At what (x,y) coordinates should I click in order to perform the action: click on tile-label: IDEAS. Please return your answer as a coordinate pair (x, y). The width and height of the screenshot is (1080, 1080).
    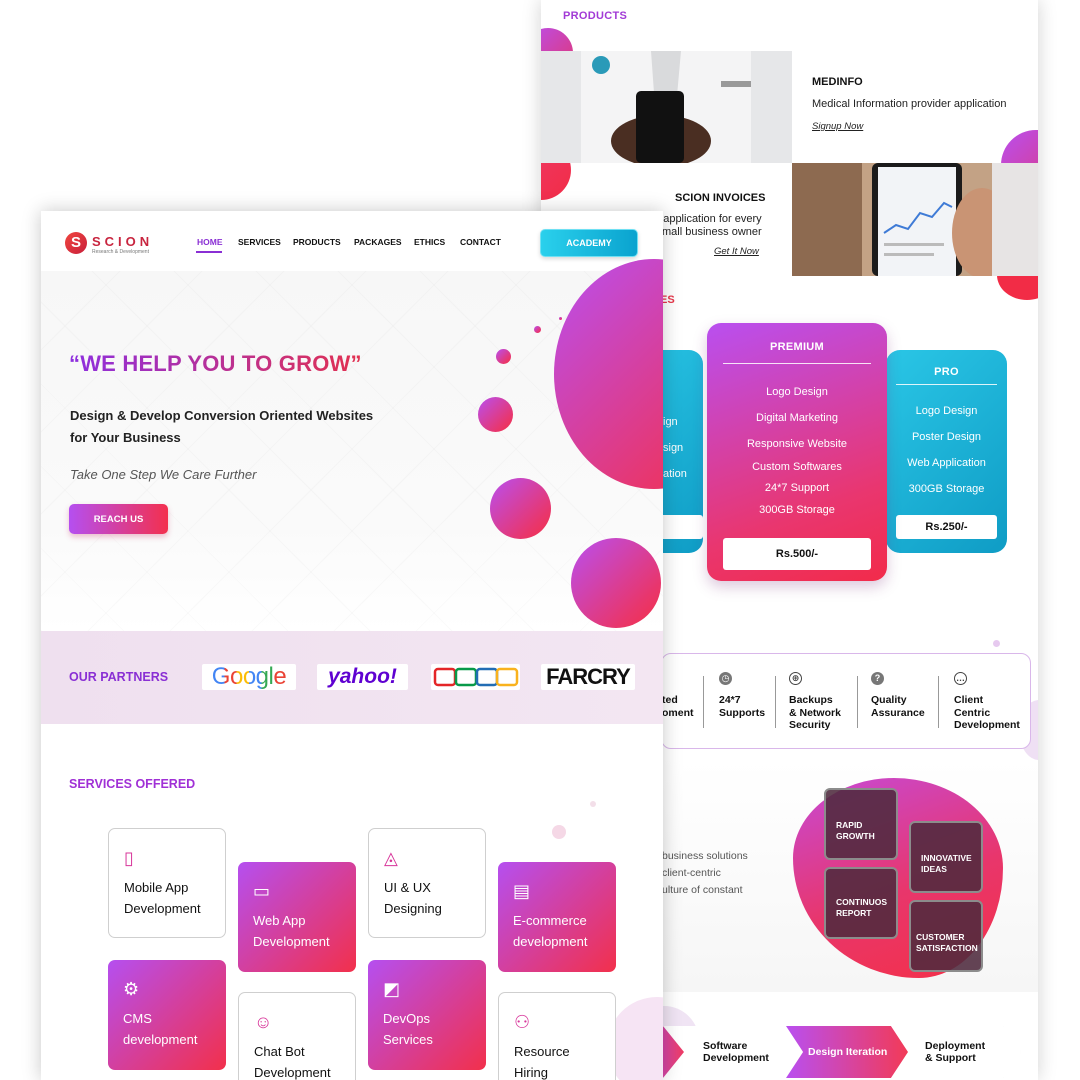
    Looking at the image, I should click on (934, 868).